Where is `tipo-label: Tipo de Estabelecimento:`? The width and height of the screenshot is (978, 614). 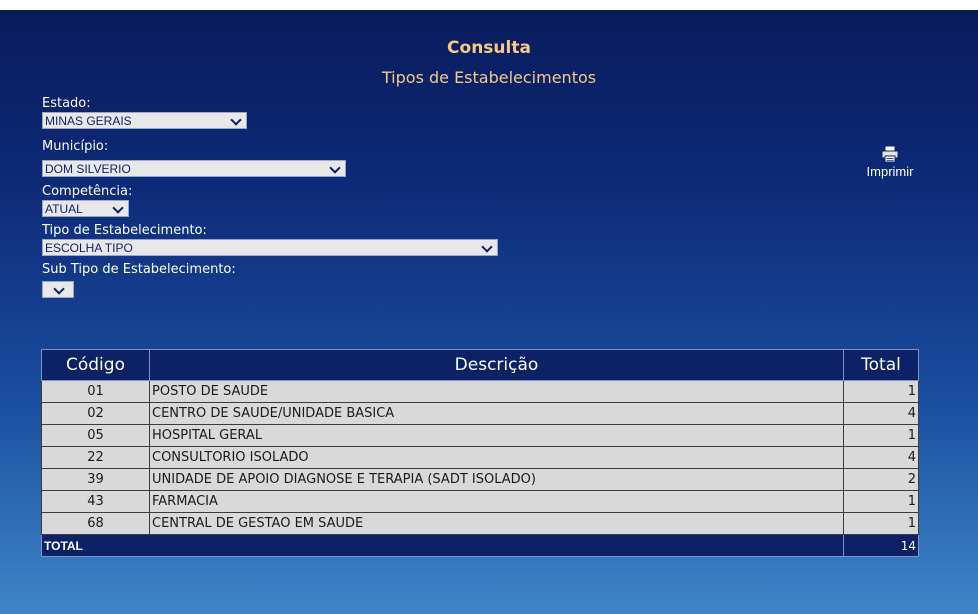 tipo-label: Tipo de Estabelecimento: is located at coordinates (124, 230).